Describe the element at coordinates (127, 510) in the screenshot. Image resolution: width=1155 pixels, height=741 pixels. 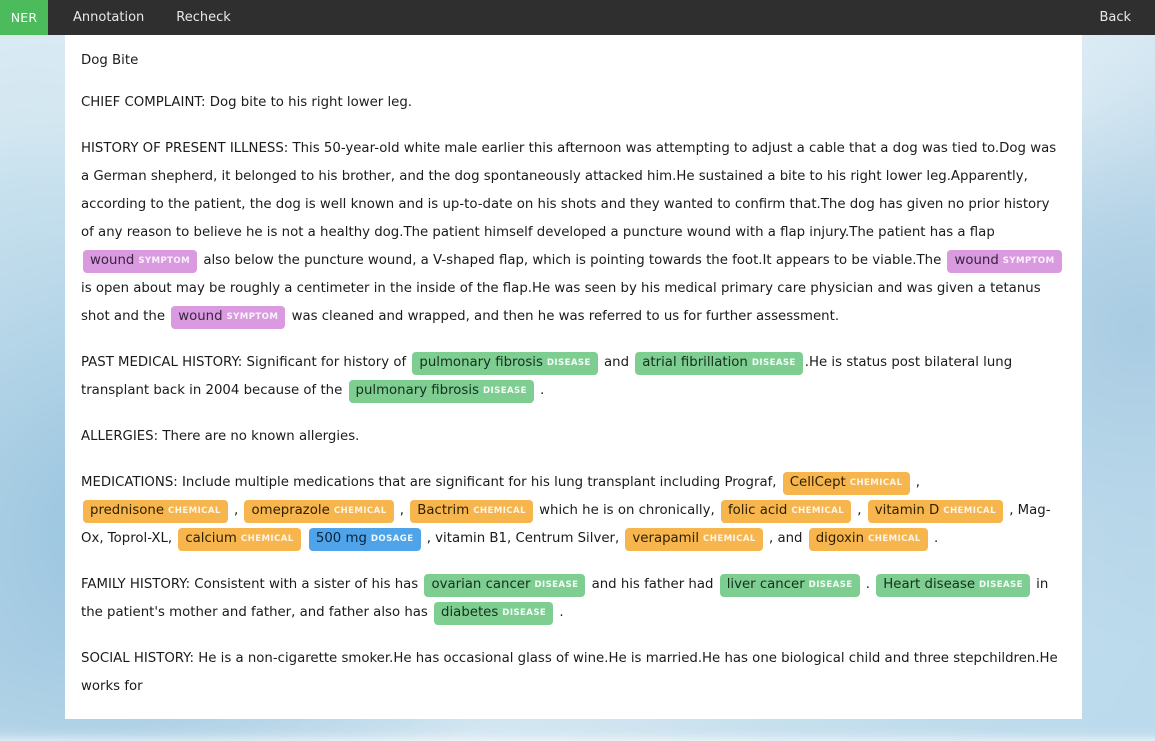
I see `entity-word: prednisone` at that location.